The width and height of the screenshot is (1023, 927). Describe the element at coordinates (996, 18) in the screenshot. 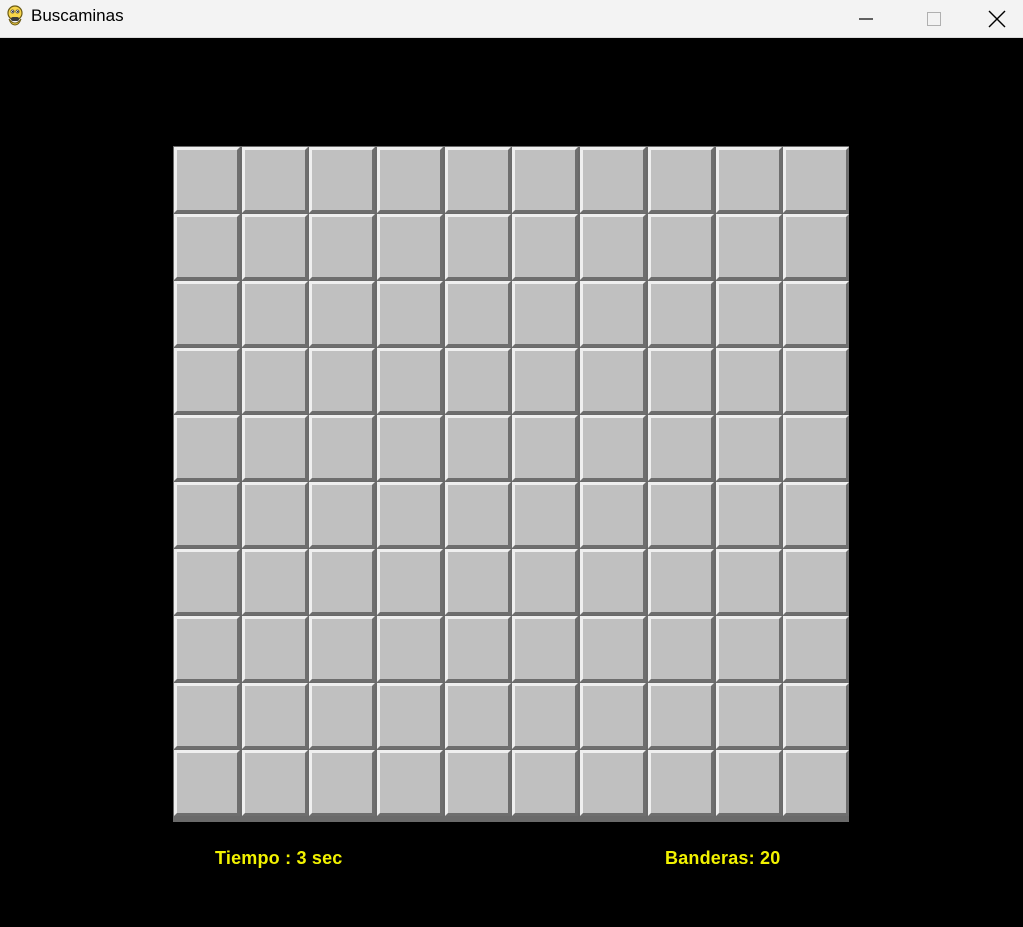

I see `close-button` at that location.